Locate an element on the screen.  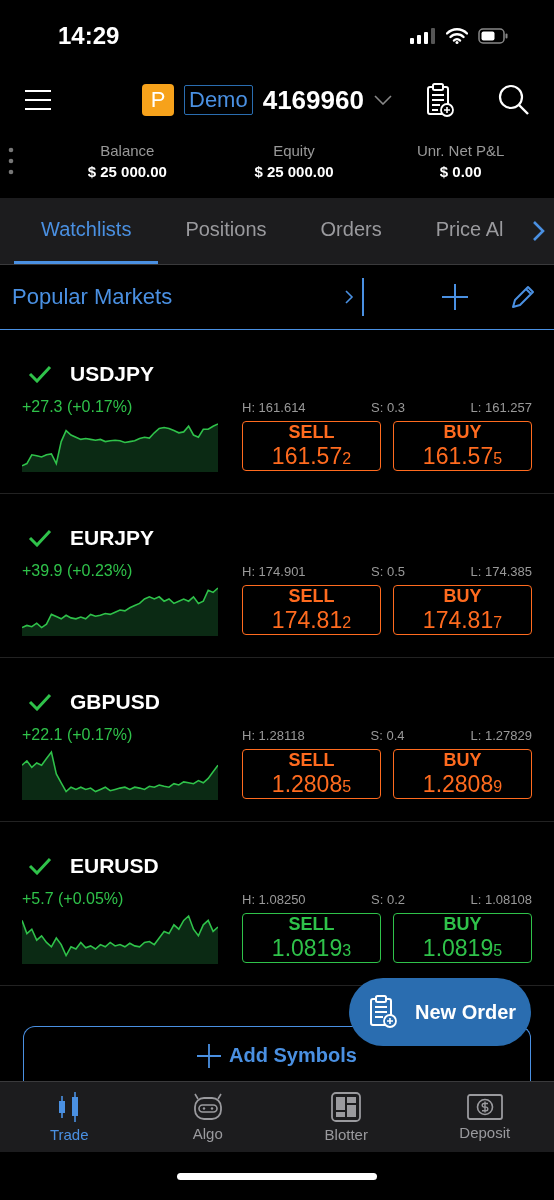
pencil-icon is located at coordinates (523, 297).